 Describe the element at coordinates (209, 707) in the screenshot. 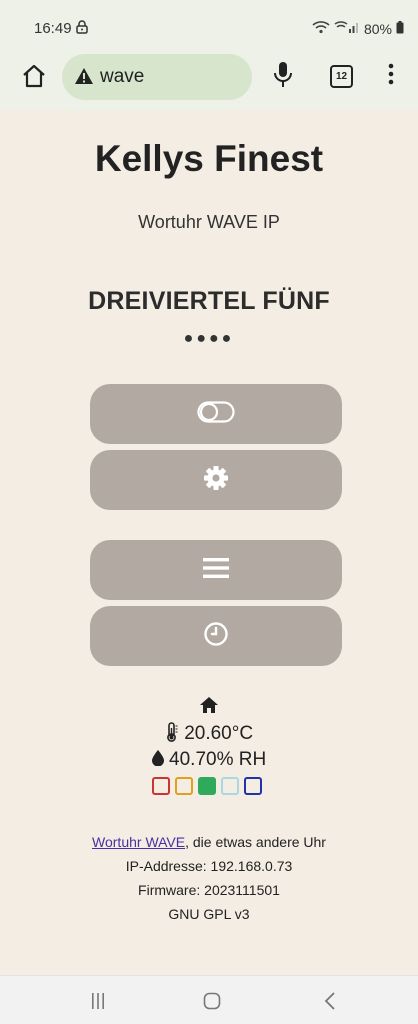

I see `house-icon` at that location.